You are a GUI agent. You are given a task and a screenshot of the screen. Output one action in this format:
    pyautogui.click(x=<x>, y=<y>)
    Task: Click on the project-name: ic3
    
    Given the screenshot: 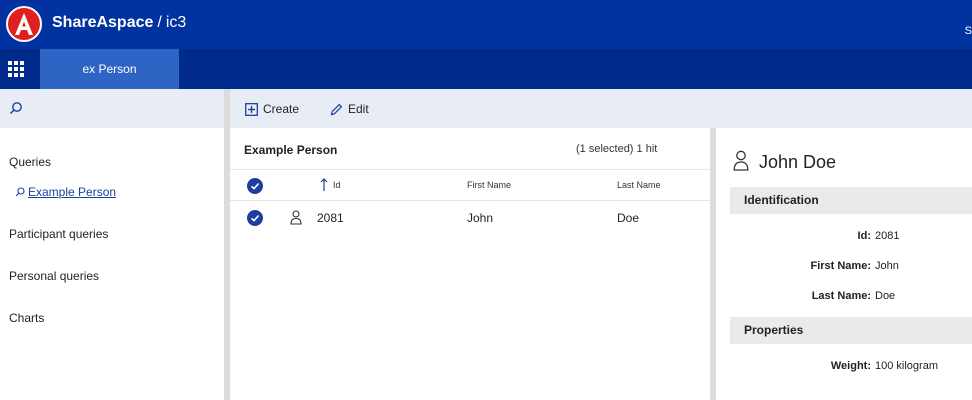 What is the action you would take?
    pyautogui.click(x=176, y=22)
    